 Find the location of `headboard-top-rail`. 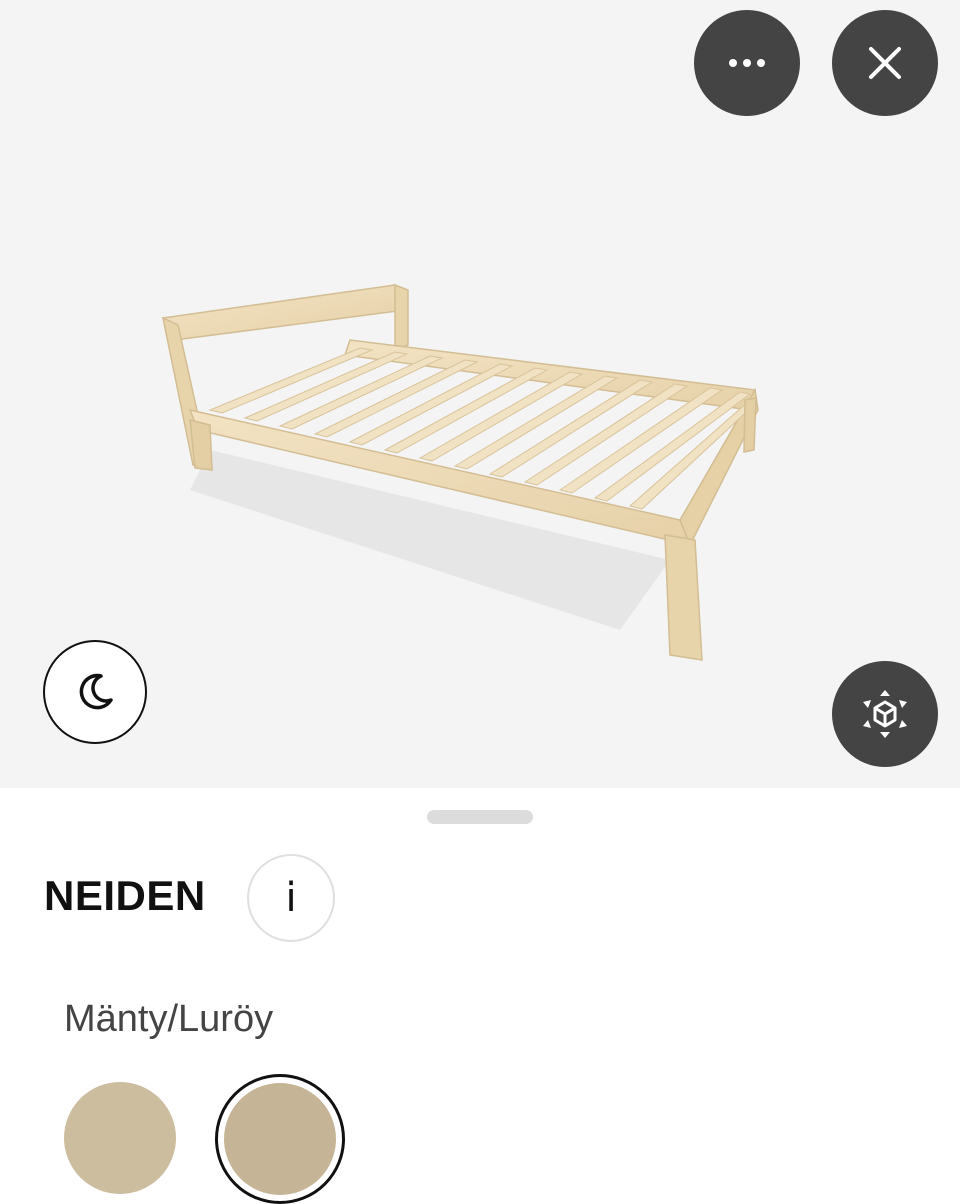

headboard-top-rail is located at coordinates (284, 312).